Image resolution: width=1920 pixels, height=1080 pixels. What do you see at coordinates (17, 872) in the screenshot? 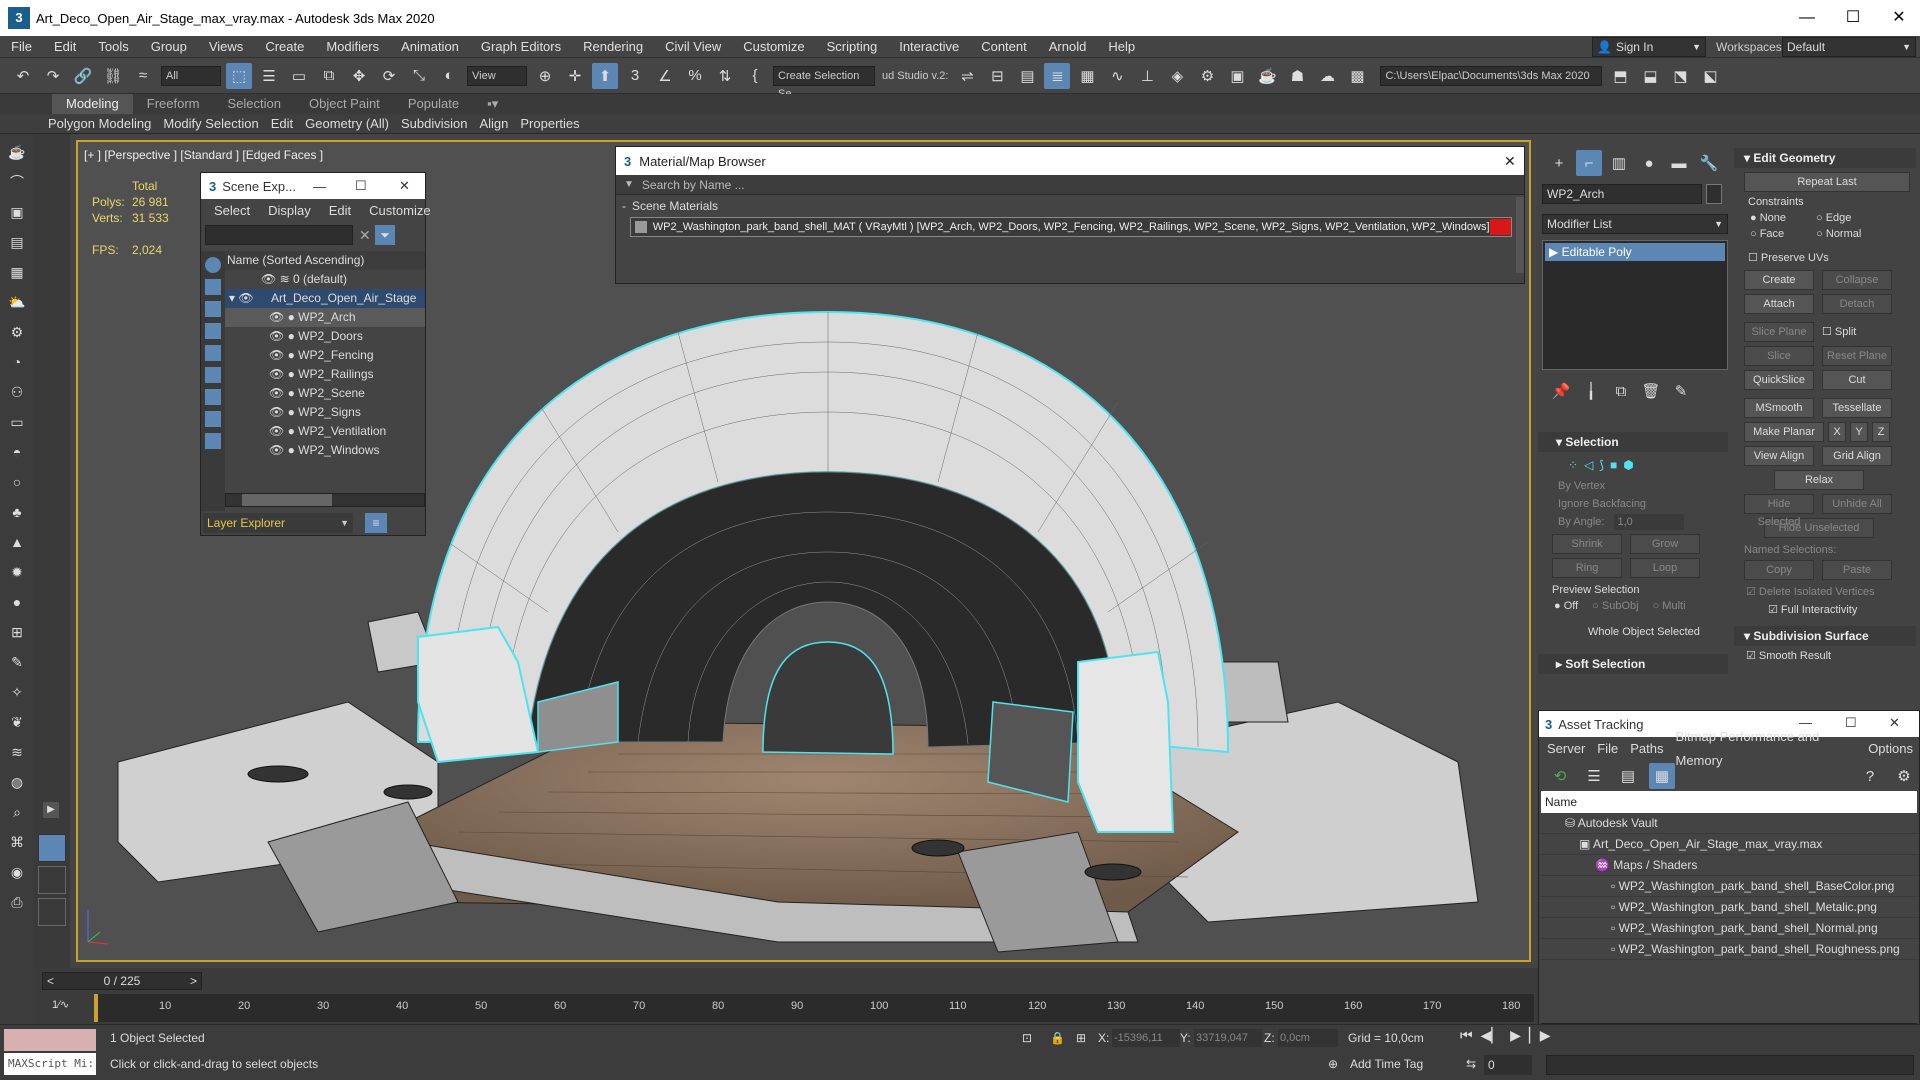
I see `render-icon: ◉` at bounding box center [17, 872].